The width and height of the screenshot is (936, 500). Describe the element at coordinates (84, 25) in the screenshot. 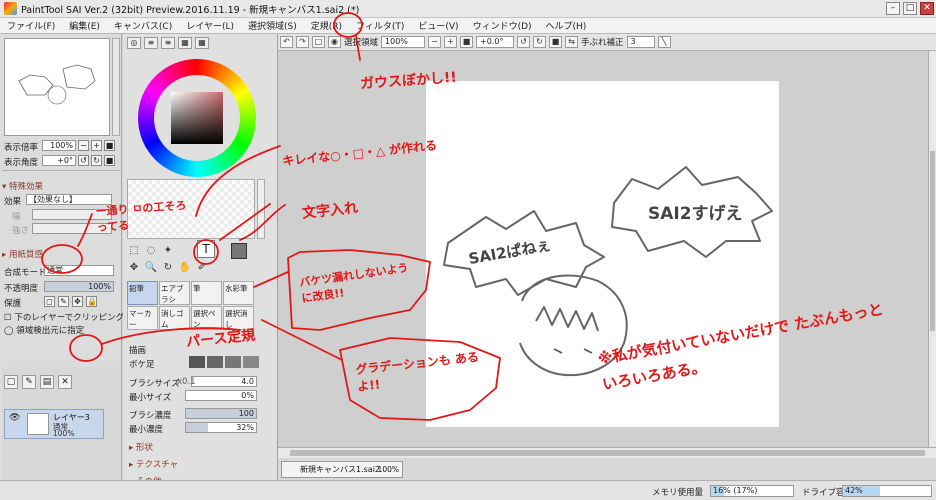

I see `menu-edit: 編集(E)` at that location.